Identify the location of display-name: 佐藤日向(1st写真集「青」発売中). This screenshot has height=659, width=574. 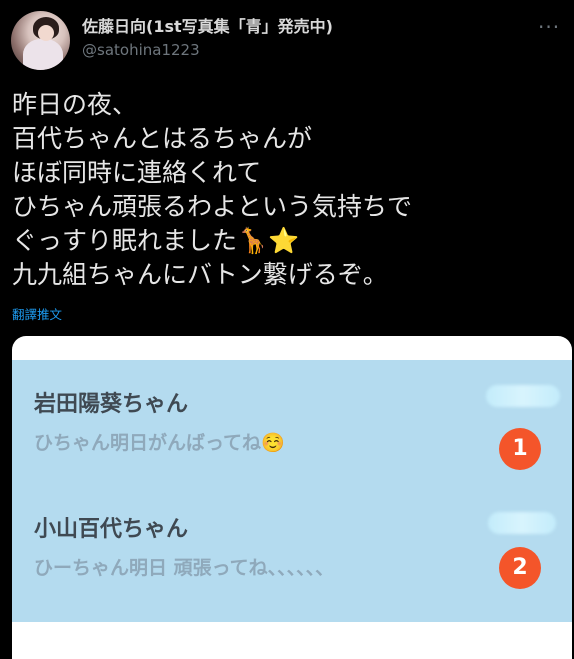
(207, 25).